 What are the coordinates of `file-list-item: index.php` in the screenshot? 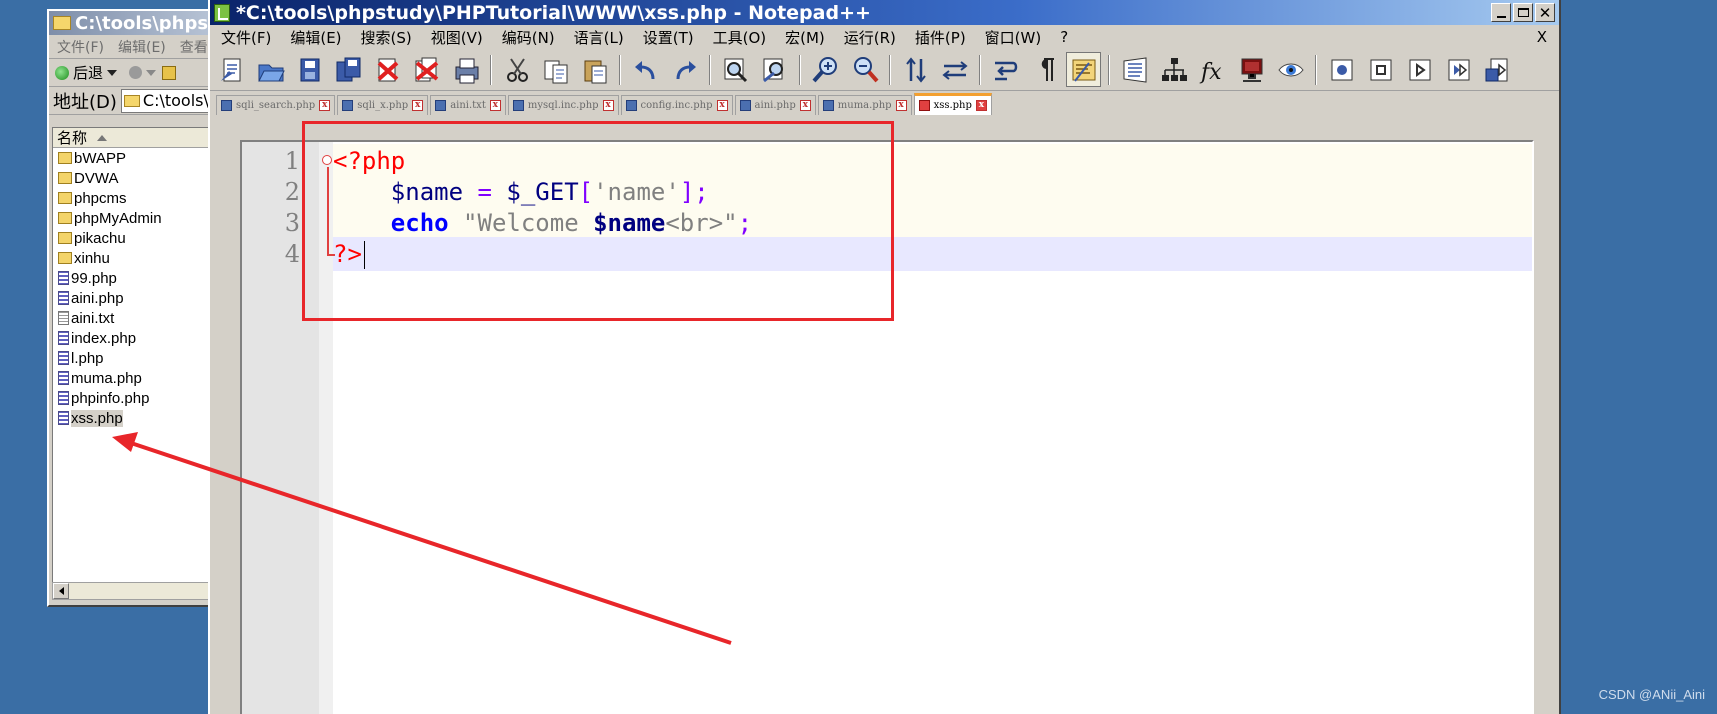 It's located at (133, 338).